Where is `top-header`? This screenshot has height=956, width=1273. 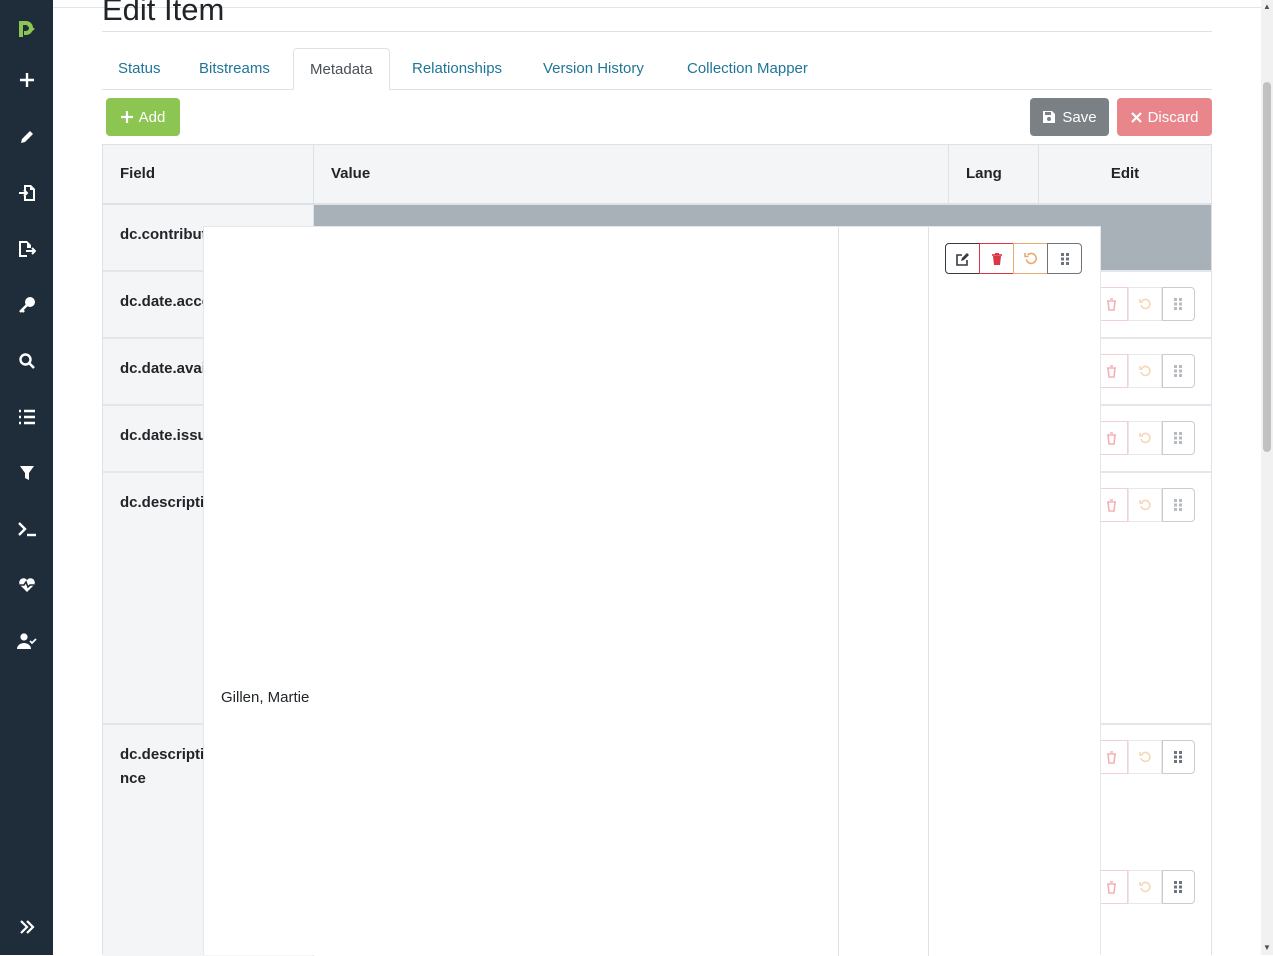 top-header is located at coordinates (657, 4).